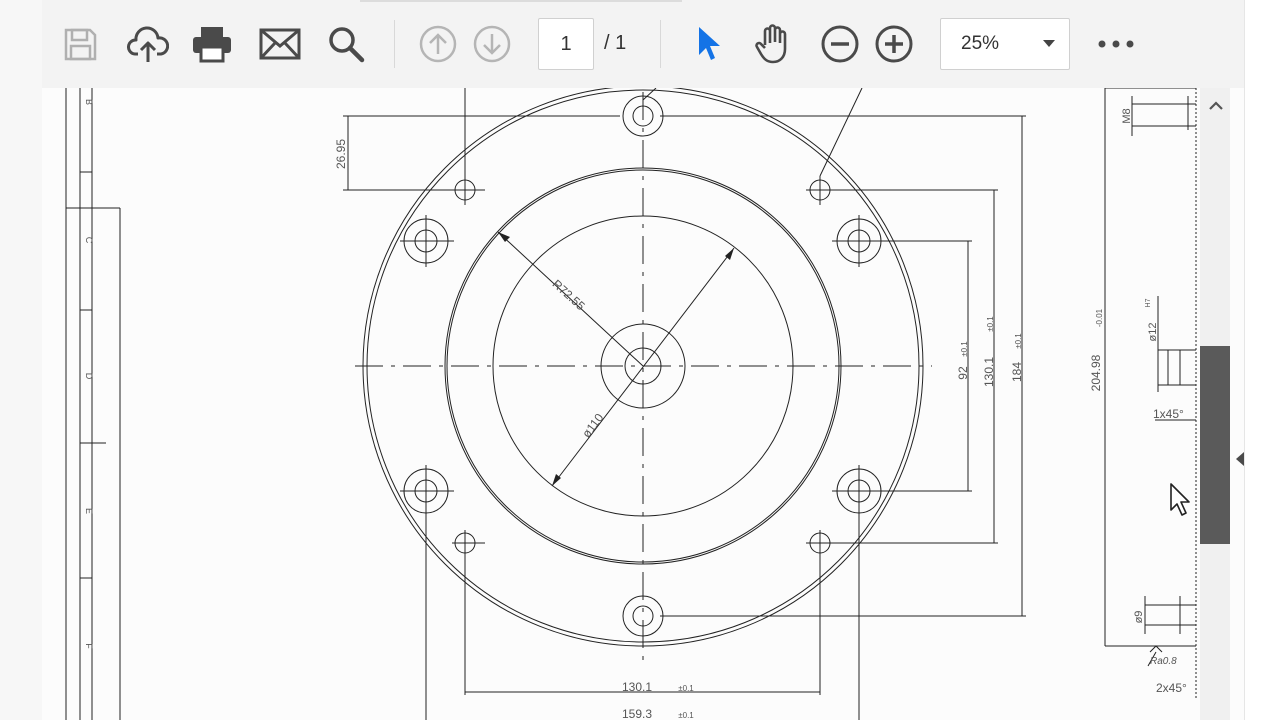 This screenshot has height=720, width=1280. Describe the element at coordinates (1005, 44) in the screenshot. I see `zoom-select: 25%` at that location.